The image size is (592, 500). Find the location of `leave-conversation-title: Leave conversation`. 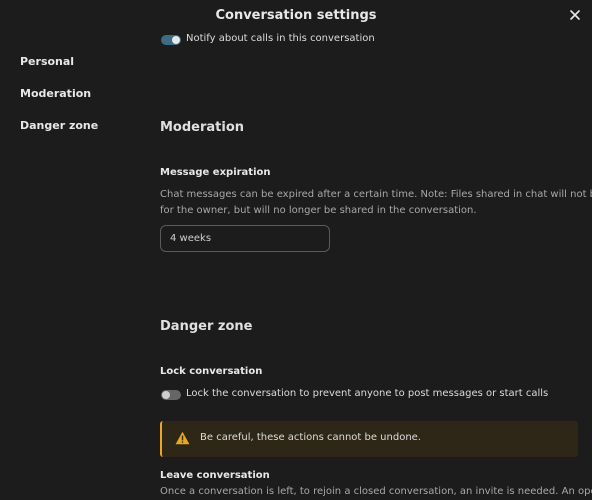

leave-conversation-title: Leave conversation is located at coordinates (215, 475).